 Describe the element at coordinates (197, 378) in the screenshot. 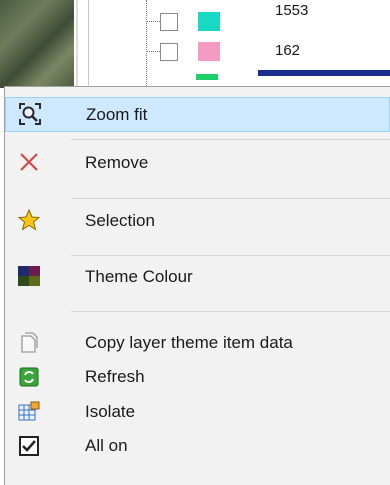

I see `menu-item-refresh: Refresh` at that location.